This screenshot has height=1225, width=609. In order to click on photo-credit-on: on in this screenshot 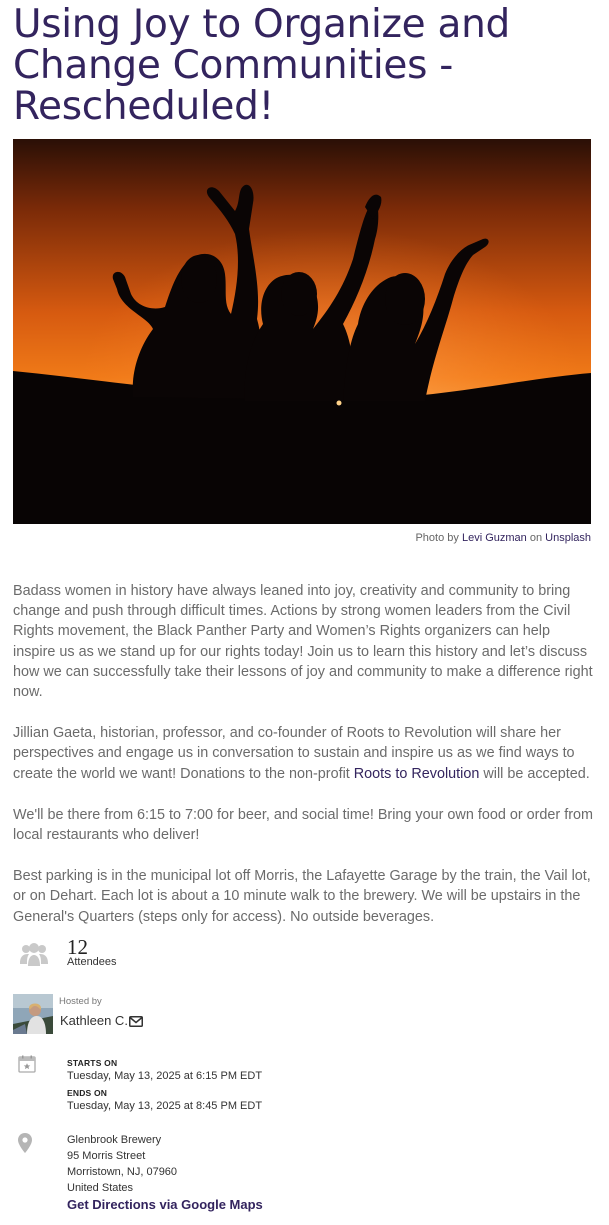, I will do `click(536, 538)`.